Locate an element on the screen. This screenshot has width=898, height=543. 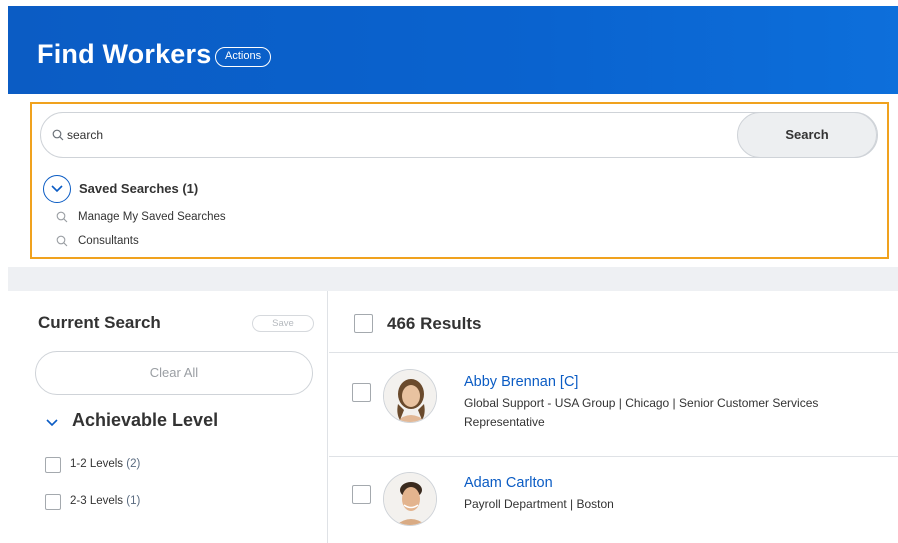
search-button: Search is located at coordinates (807, 135).